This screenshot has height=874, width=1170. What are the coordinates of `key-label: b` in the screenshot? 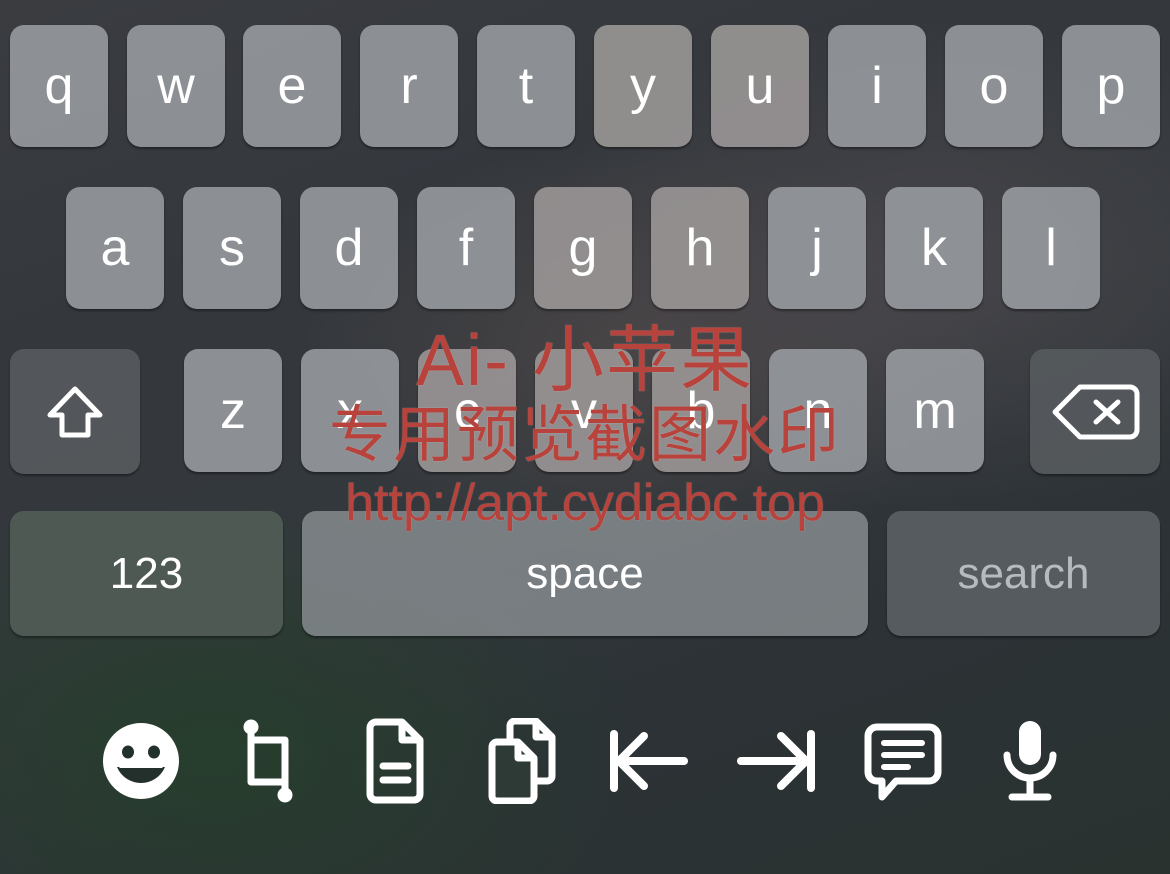 It's located at (701, 410).